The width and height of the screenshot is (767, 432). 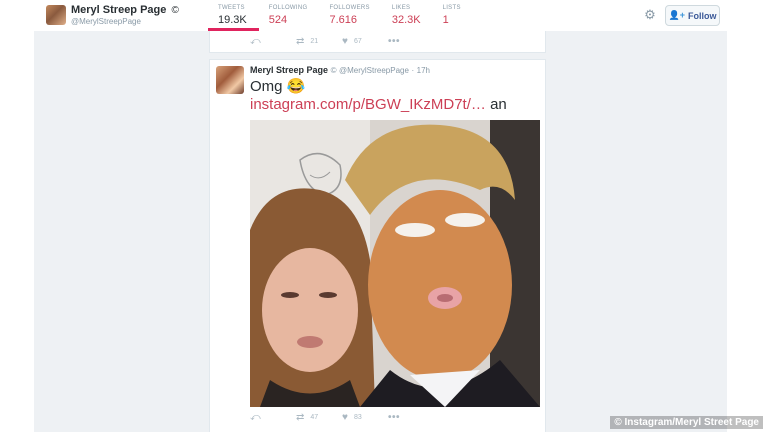 What do you see at coordinates (406, 20) in the screenshot?
I see `nav-likes-count: 32.3K` at bounding box center [406, 20].